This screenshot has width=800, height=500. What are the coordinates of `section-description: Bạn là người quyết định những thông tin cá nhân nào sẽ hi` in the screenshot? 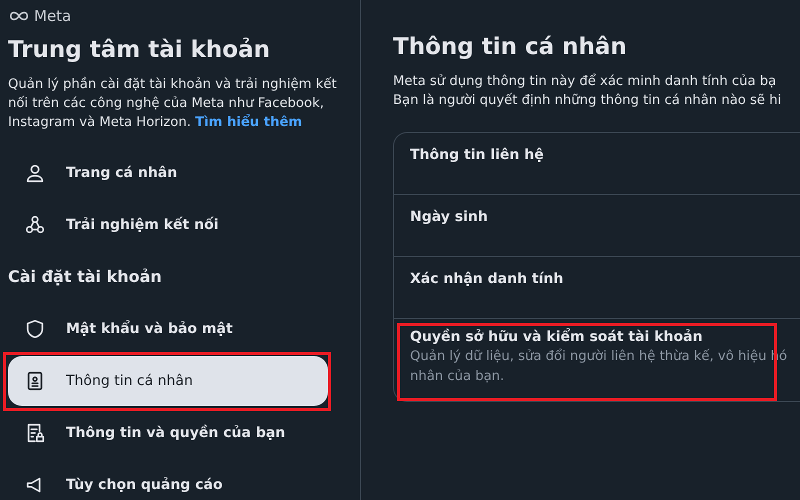 It's located at (587, 101).